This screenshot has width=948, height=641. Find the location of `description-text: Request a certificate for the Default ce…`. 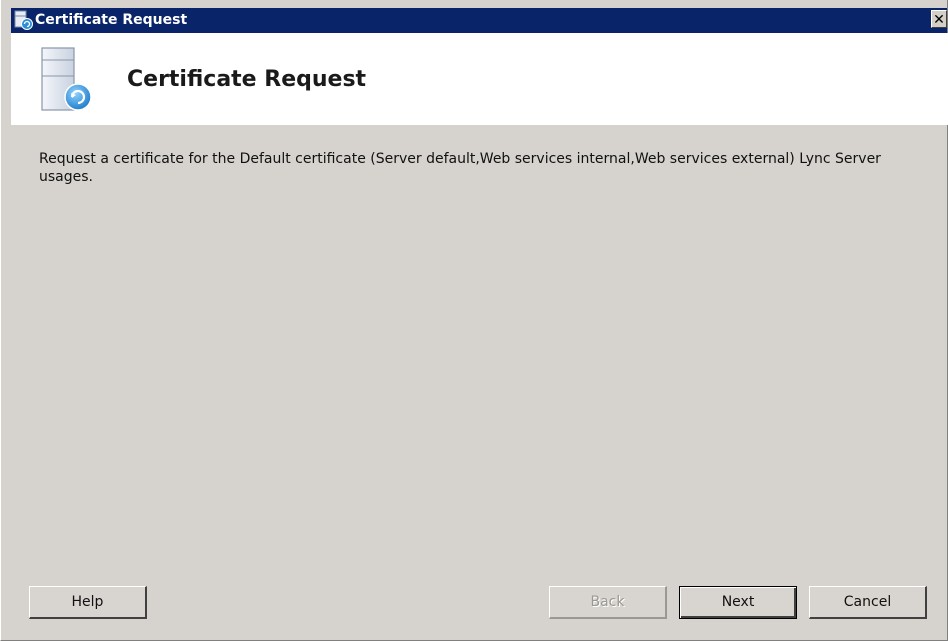

description-text: Request a certificate for the Default ce… is located at coordinates (460, 168).